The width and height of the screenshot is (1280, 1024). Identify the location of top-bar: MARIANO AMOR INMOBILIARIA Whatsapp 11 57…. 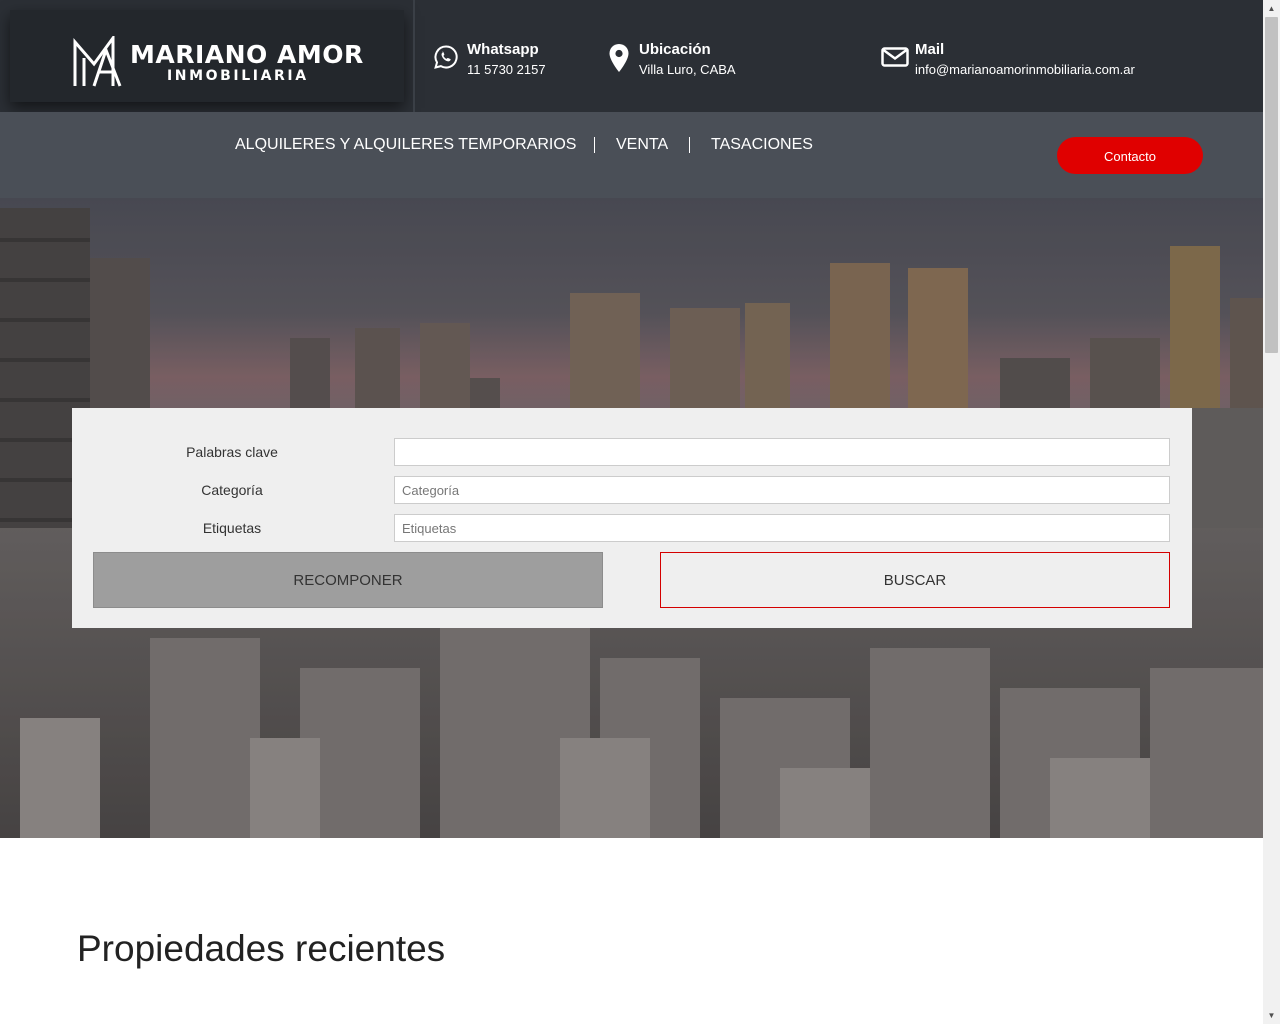
(631, 56).